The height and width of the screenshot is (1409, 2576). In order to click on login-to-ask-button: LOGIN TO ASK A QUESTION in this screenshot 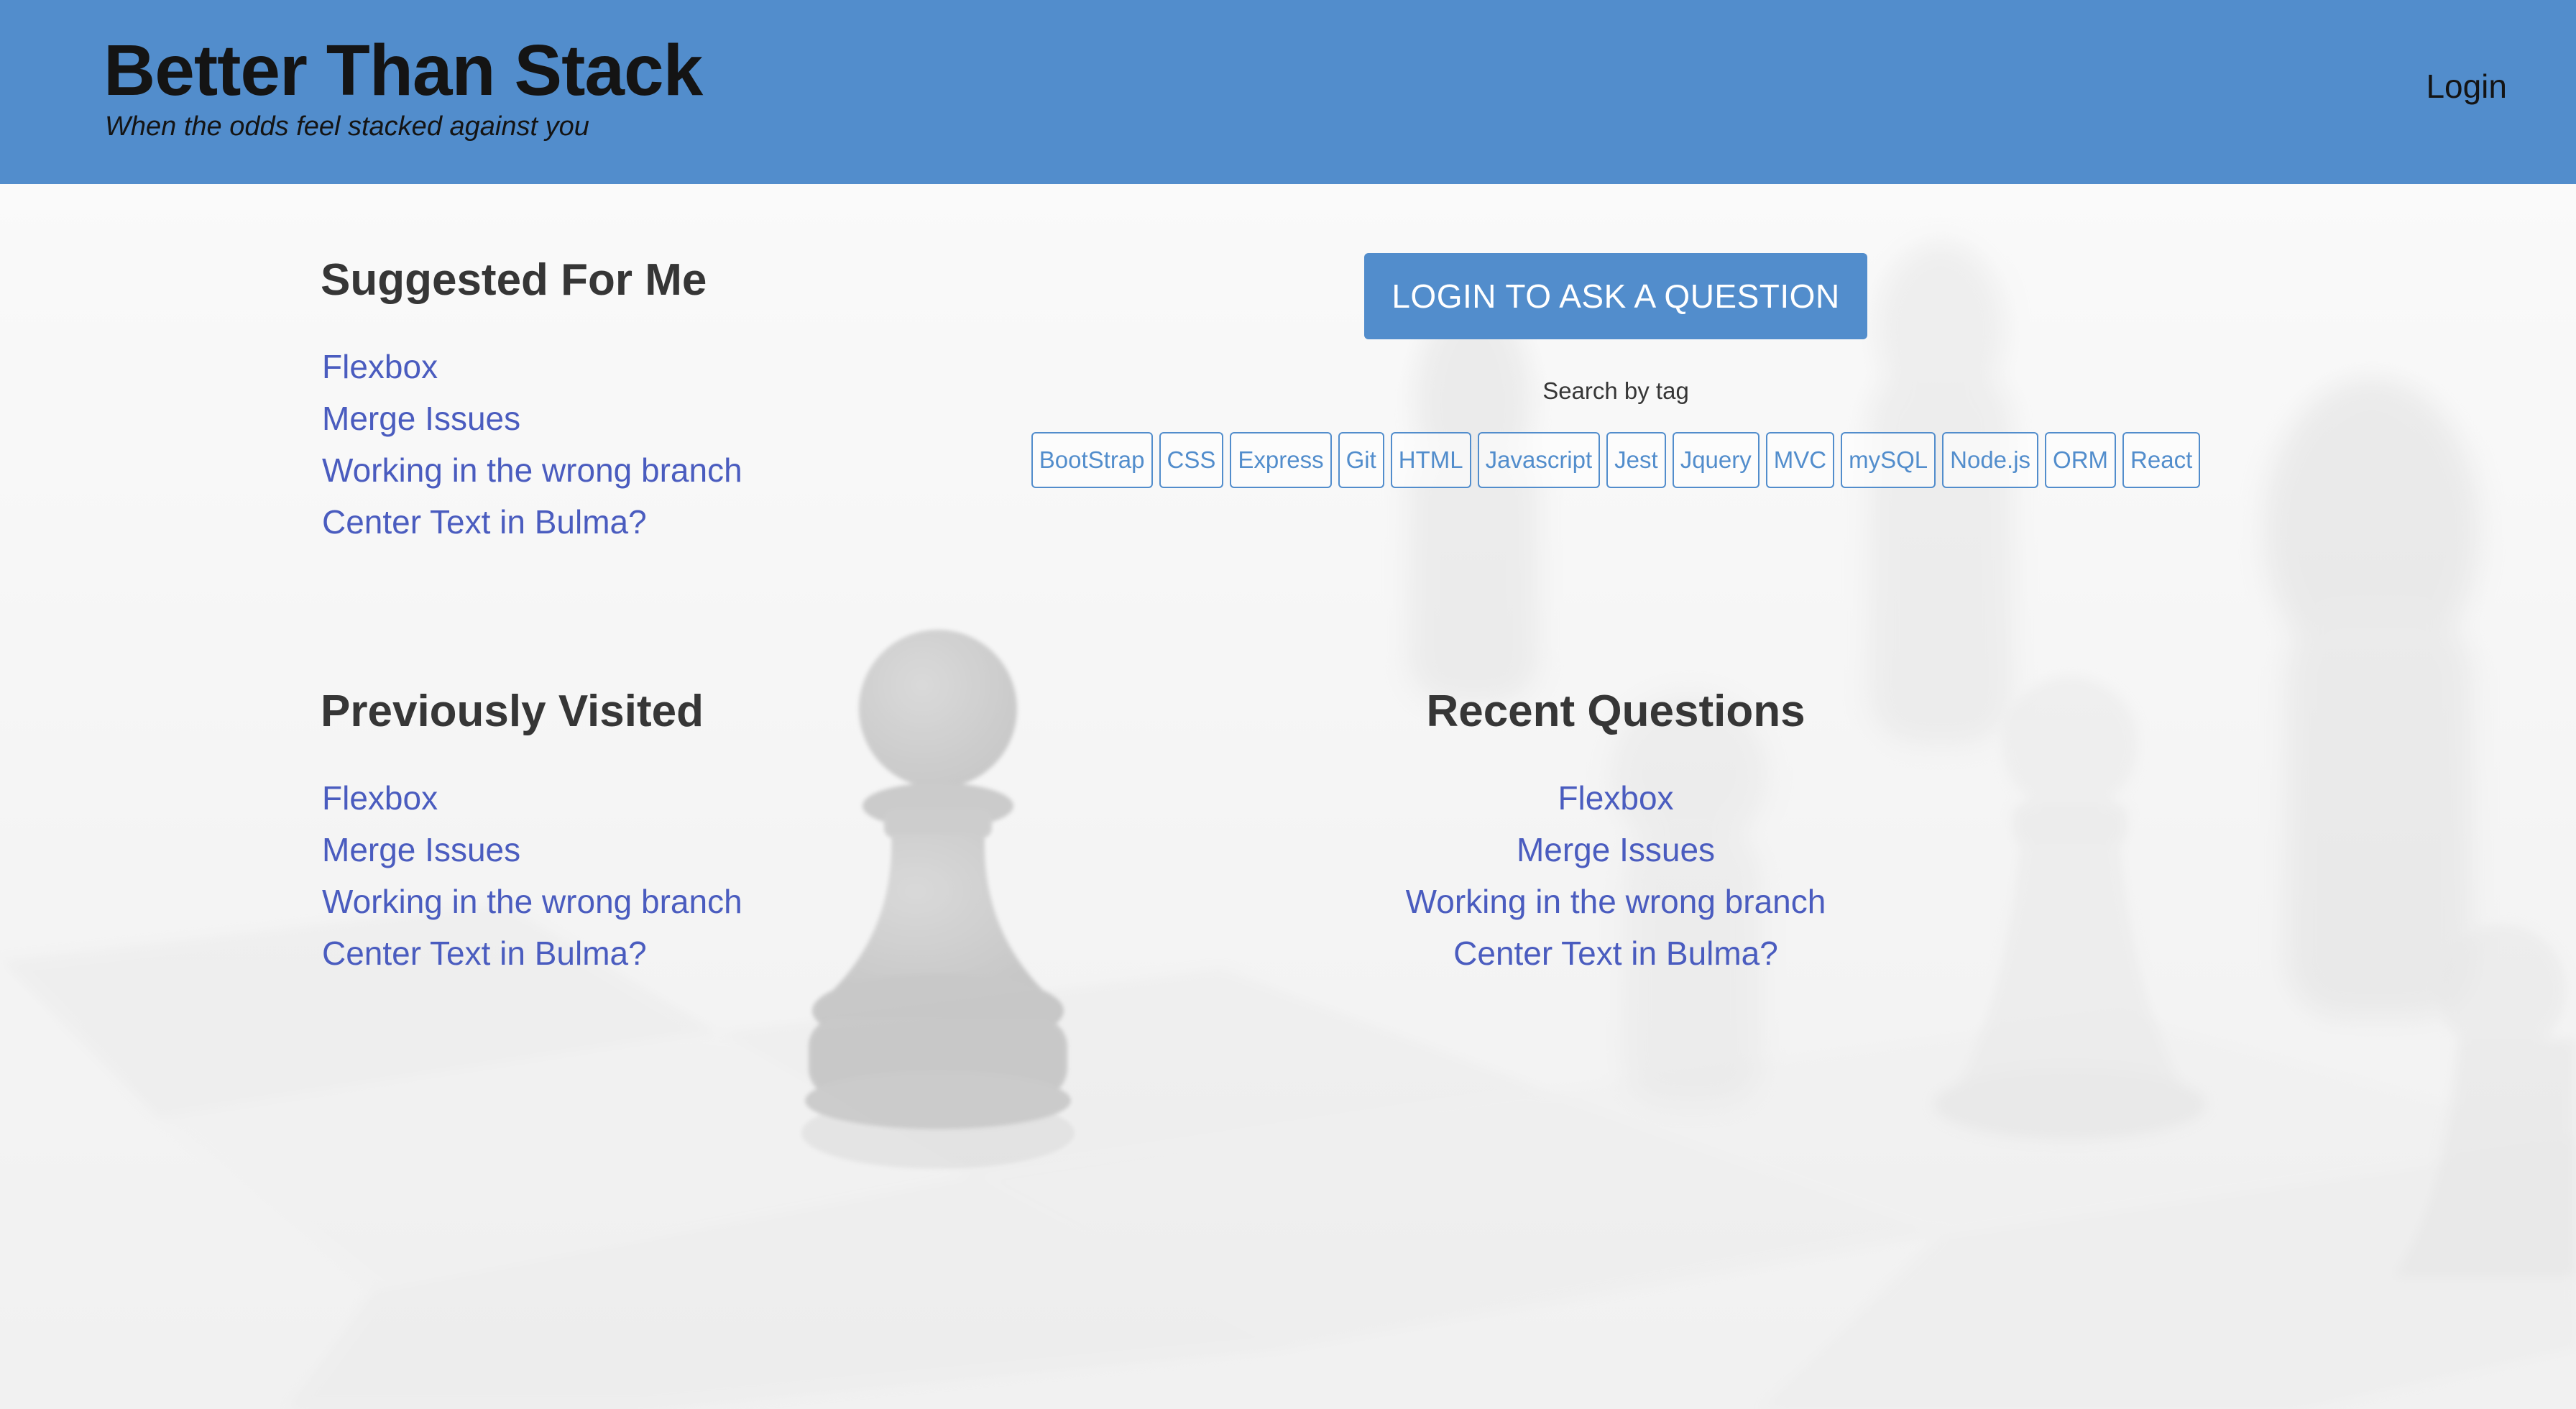, I will do `click(1615, 296)`.